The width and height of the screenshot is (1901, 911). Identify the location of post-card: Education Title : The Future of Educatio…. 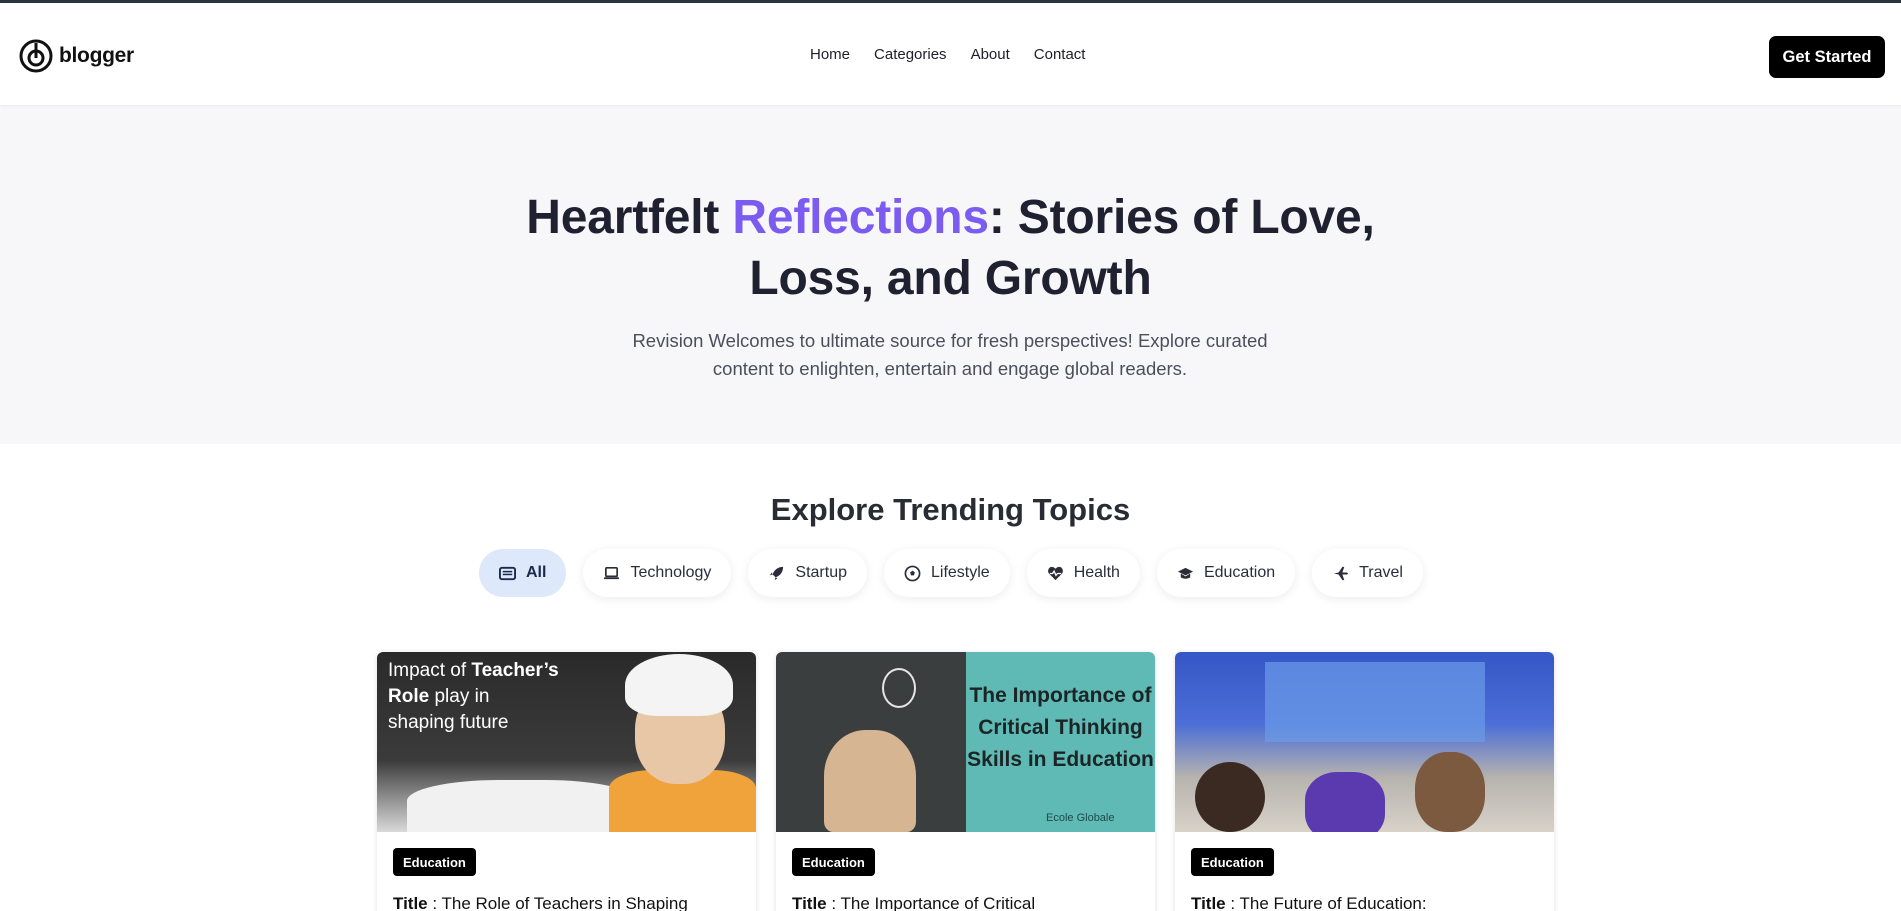
(1364, 781).